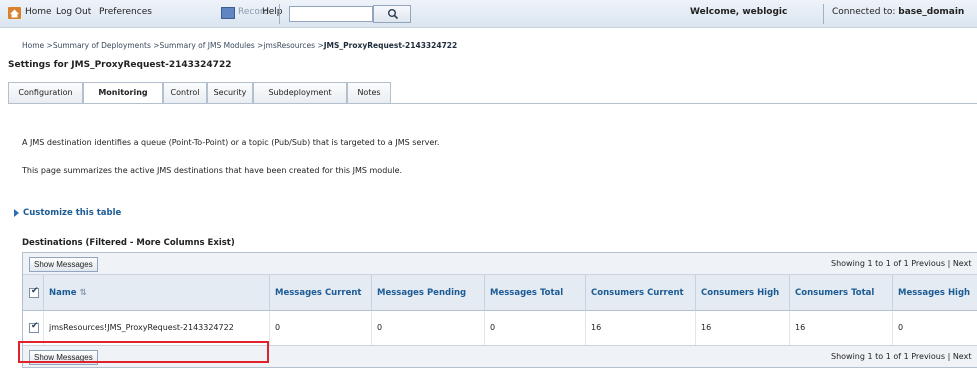 This screenshot has width=977, height=368. Describe the element at coordinates (934, 328) in the screenshot. I see `cell-messages-high: 0` at that location.